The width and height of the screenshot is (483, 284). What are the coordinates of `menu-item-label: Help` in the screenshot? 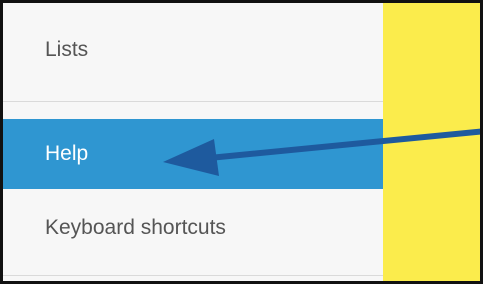 It's located at (67, 153).